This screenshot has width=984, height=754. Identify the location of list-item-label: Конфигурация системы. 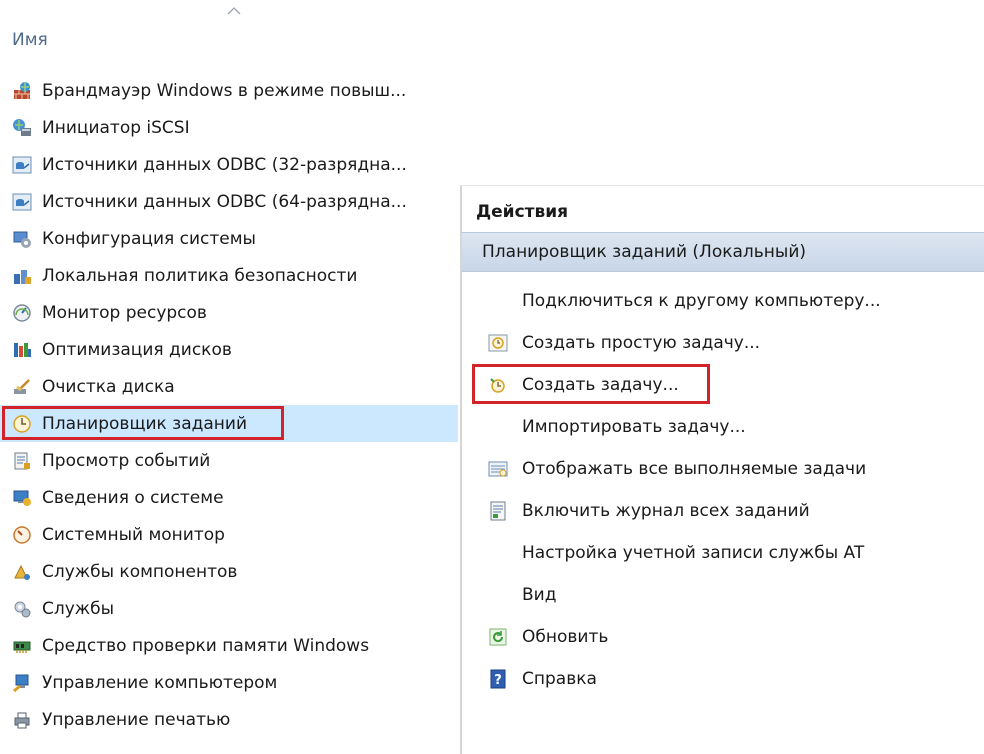
(149, 238).